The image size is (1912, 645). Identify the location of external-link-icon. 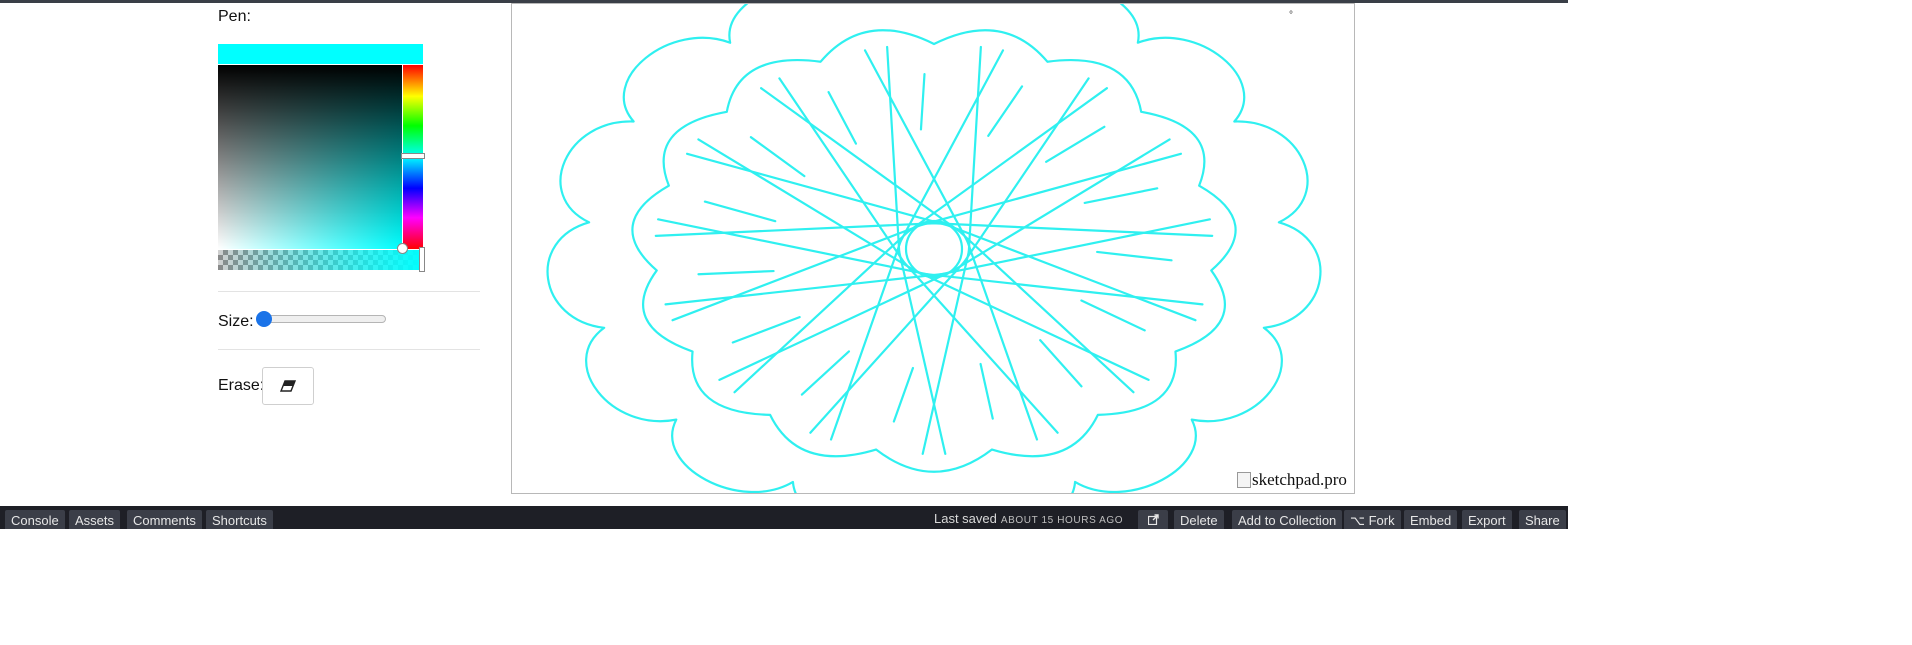
(1153, 519).